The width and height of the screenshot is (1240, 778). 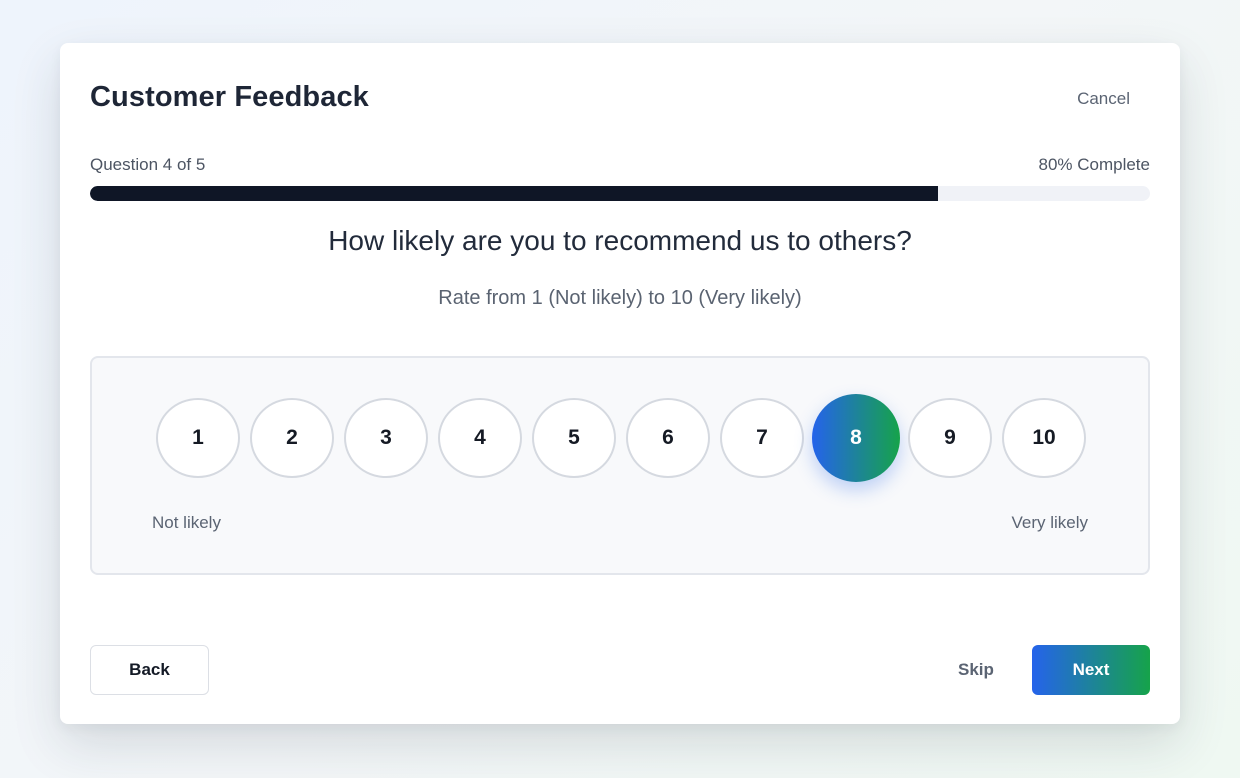 I want to click on back-button: Back, so click(x=149, y=670).